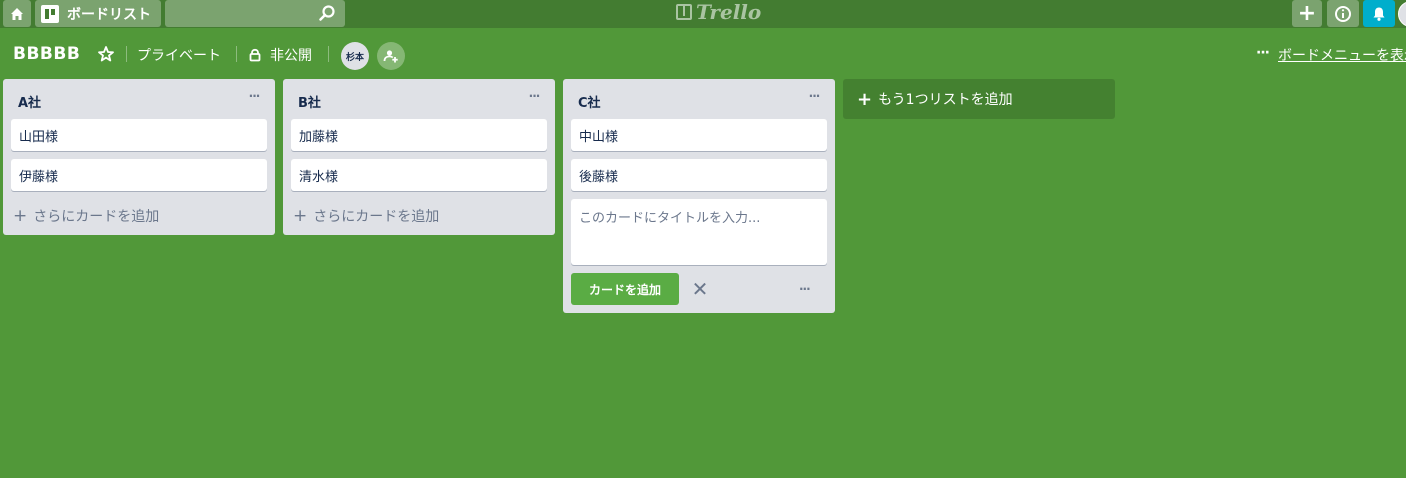 This screenshot has width=1406, height=478. I want to click on card: 中山様, so click(699, 135).